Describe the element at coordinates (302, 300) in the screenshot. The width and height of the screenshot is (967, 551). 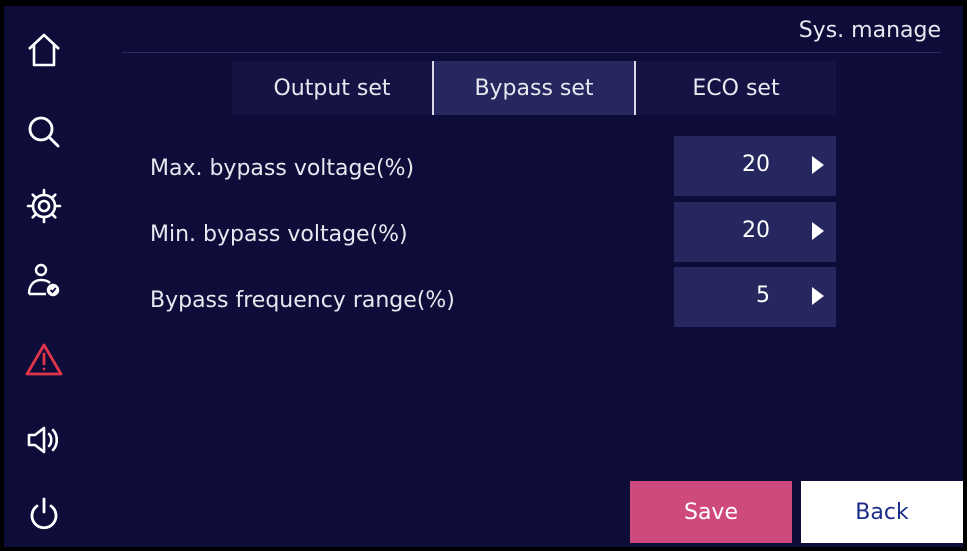
I see `bypass-frequency-range-label: Bypass frequency range(%)` at that location.